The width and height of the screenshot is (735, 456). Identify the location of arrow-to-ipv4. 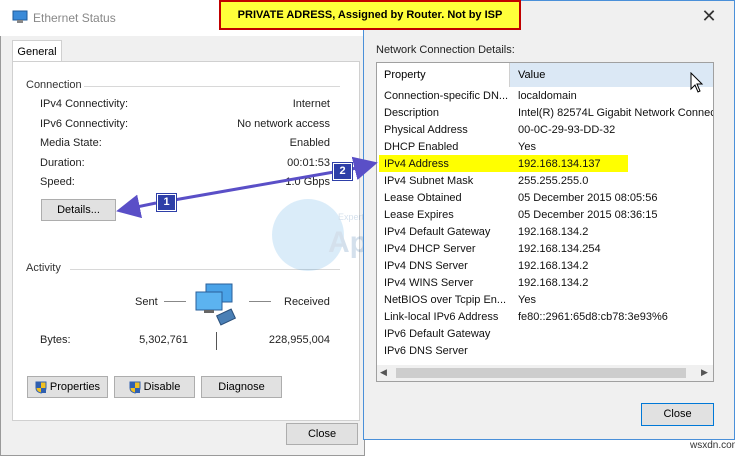
(364, 168).